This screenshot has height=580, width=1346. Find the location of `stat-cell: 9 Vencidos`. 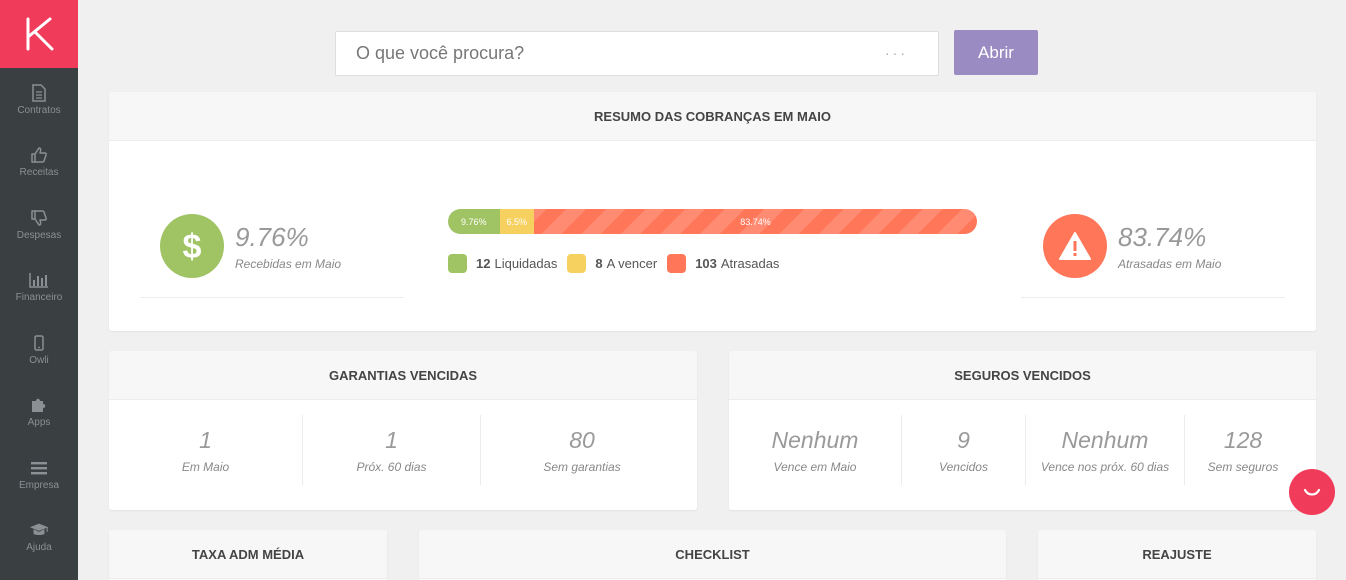

stat-cell: 9 Vencidos is located at coordinates (964, 450).